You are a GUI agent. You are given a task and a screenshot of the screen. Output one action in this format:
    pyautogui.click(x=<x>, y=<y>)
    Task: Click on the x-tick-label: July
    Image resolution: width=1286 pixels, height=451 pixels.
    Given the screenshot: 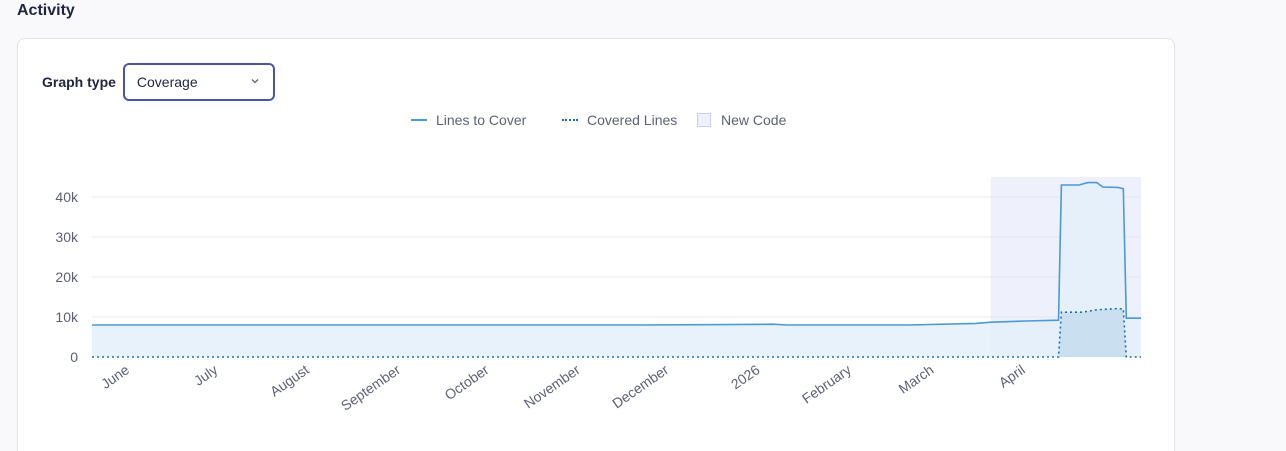 What is the action you would take?
    pyautogui.click(x=206, y=374)
    